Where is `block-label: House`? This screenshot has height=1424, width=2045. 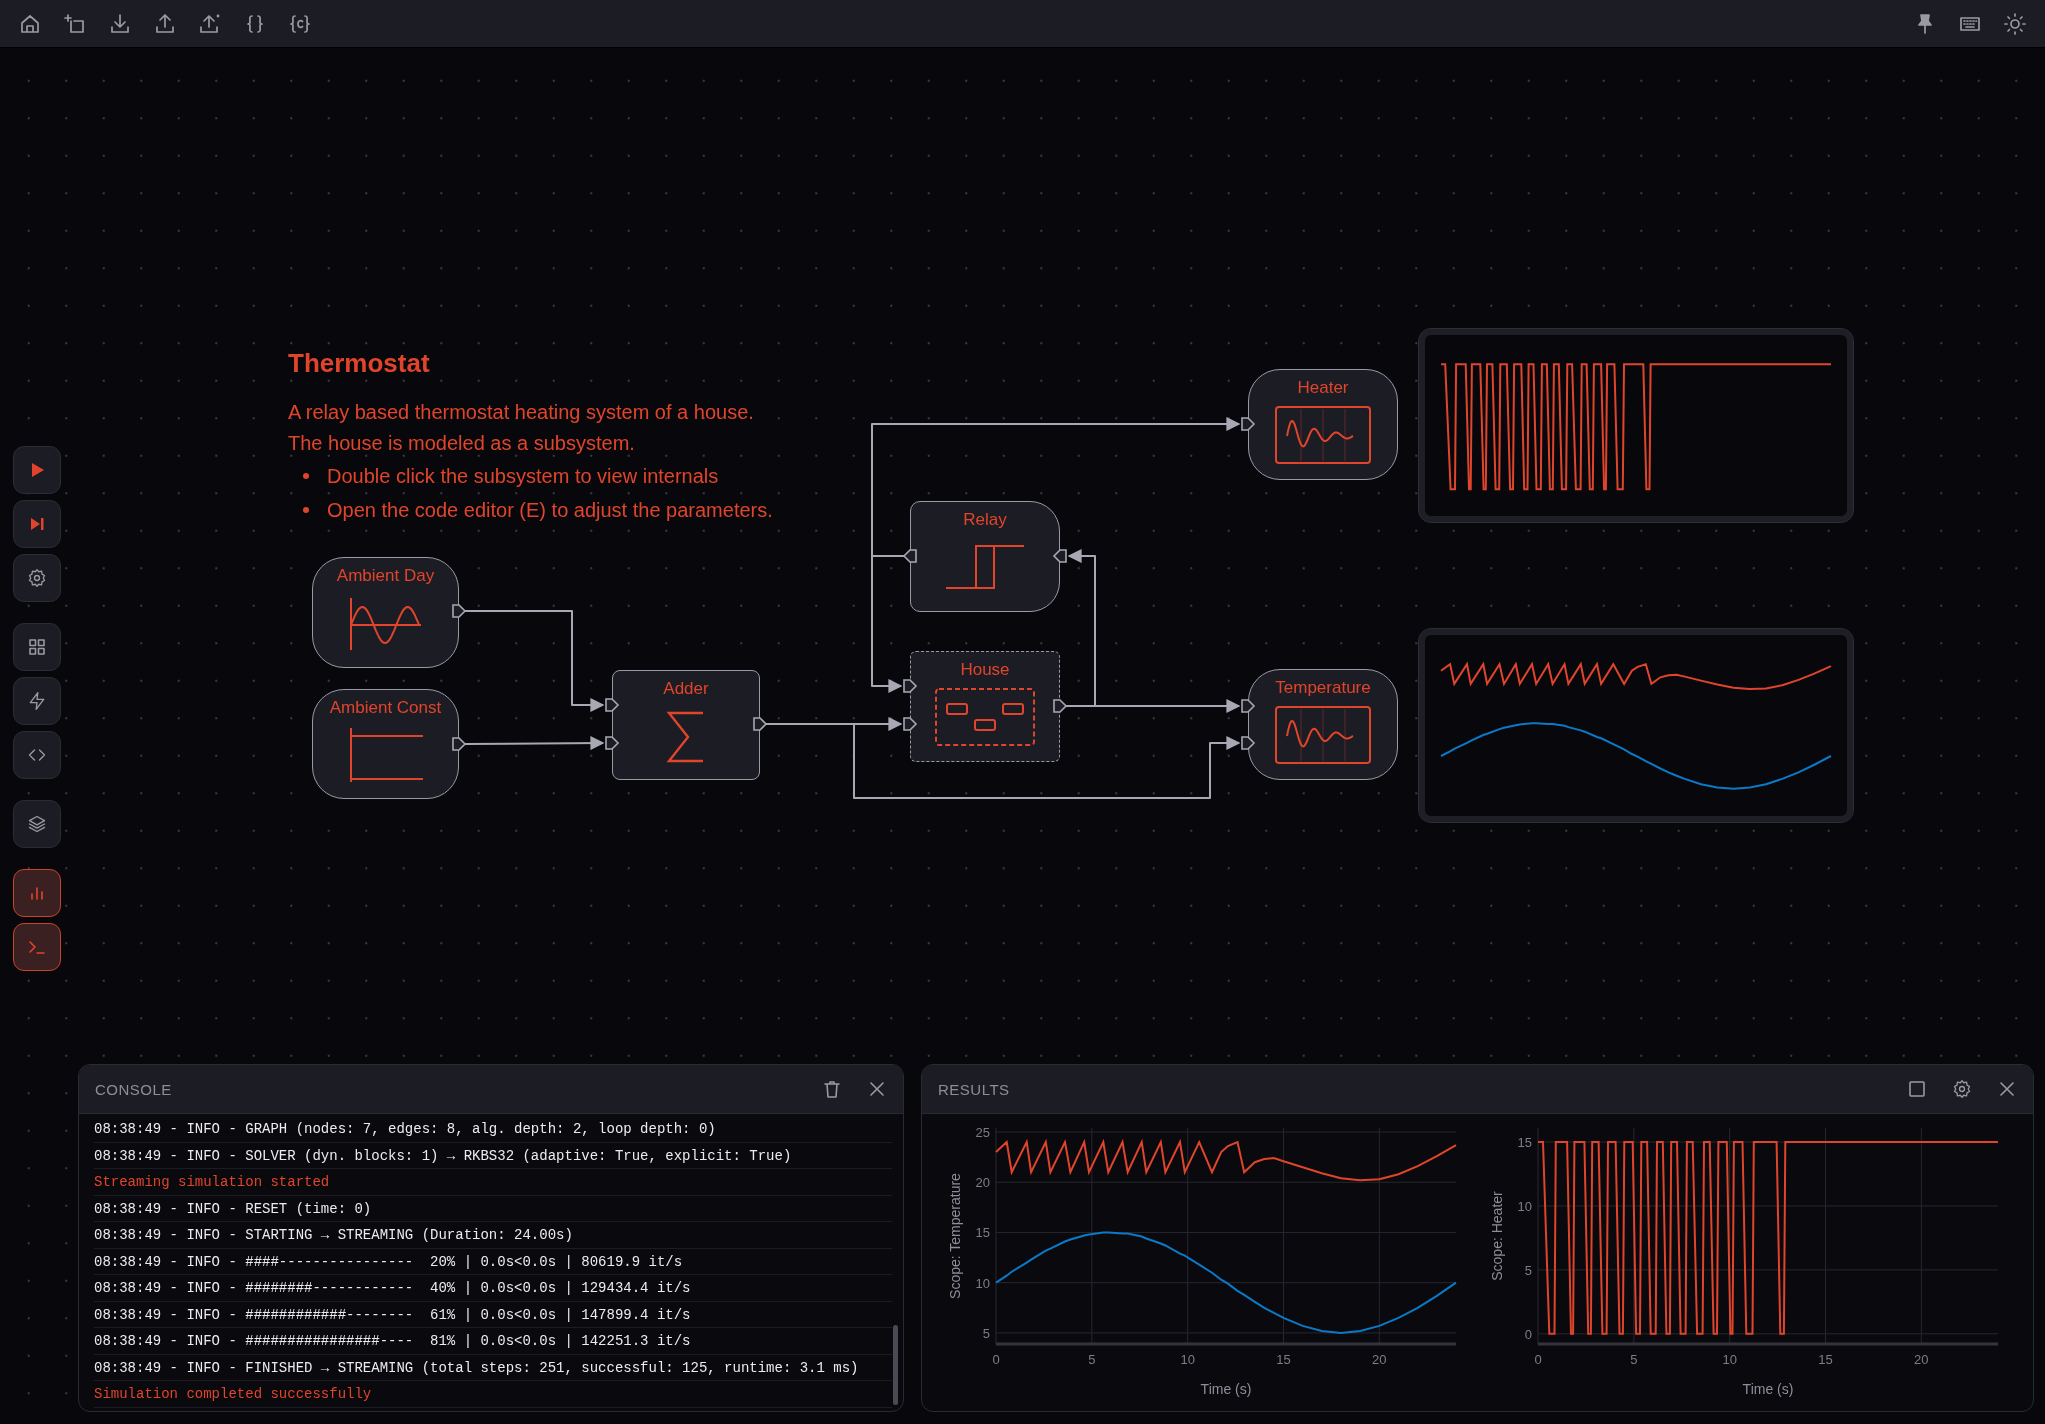 block-label: House is located at coordinates (985, 670).